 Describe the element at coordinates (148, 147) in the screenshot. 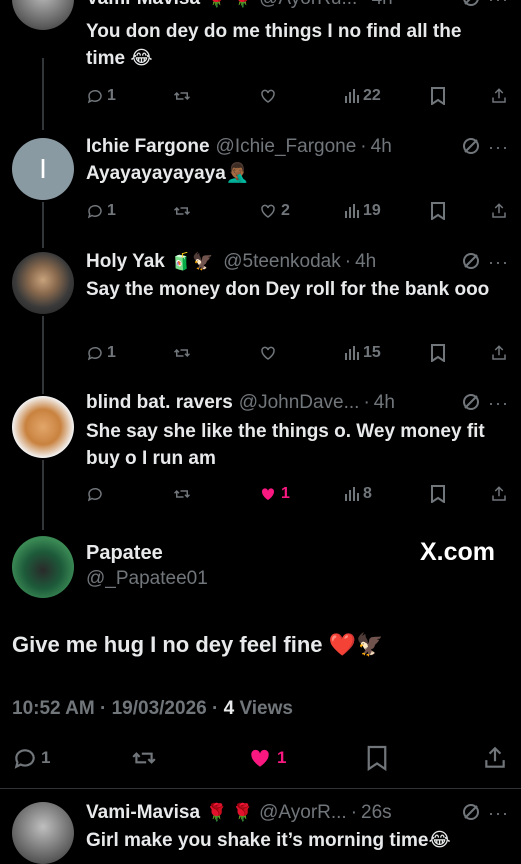

I see `author-name: Ichie Fargone` at that location.